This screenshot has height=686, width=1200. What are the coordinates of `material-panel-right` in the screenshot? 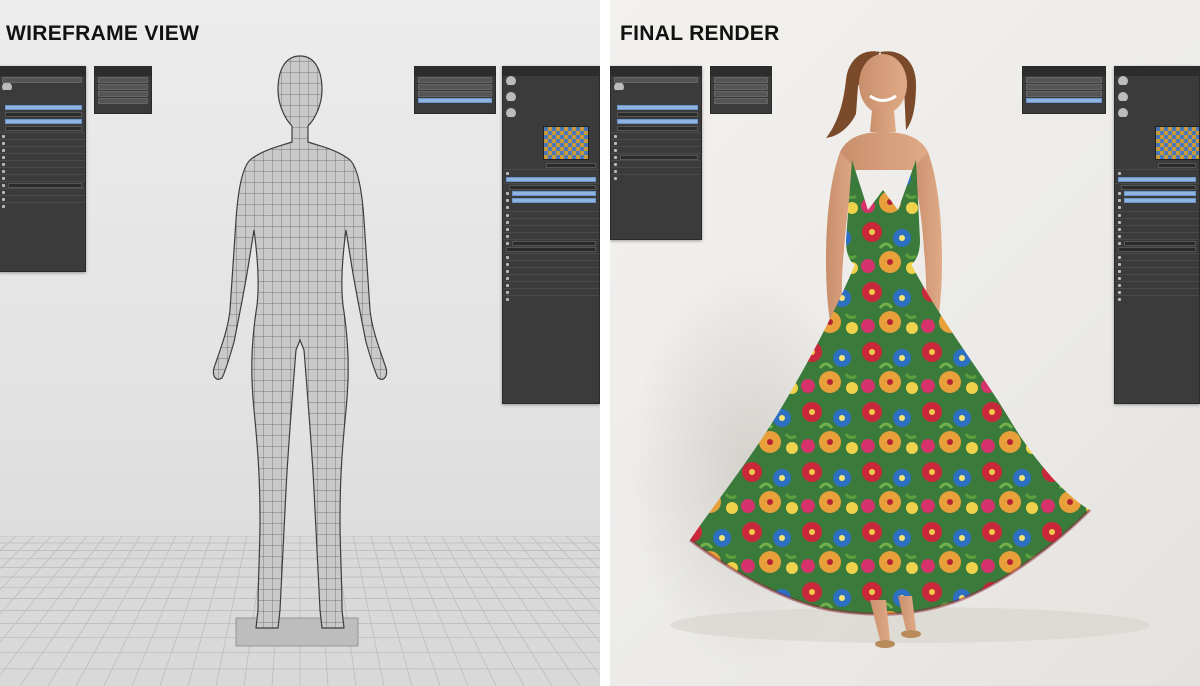 It's located at (1157, 235).